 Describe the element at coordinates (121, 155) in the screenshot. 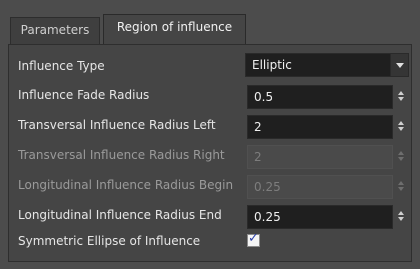

I see `transversal-right-label: Transversal Influence Radius Right` at that location.